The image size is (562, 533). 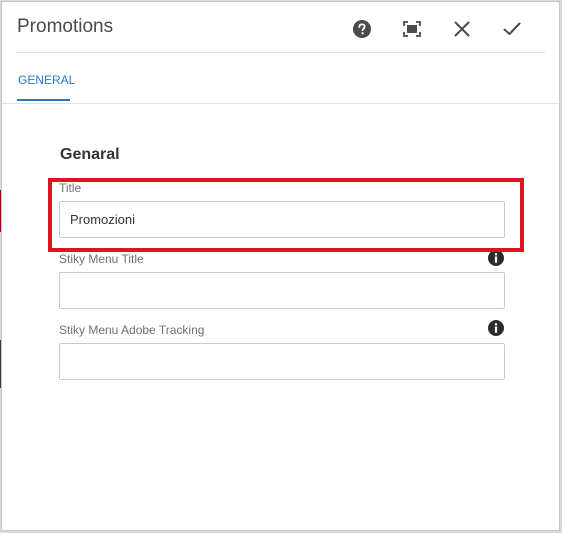 What do you see at coordinates (90, 154) in the screenshot?
I see `section-title: Genaral` at bounding box center [90, 154].